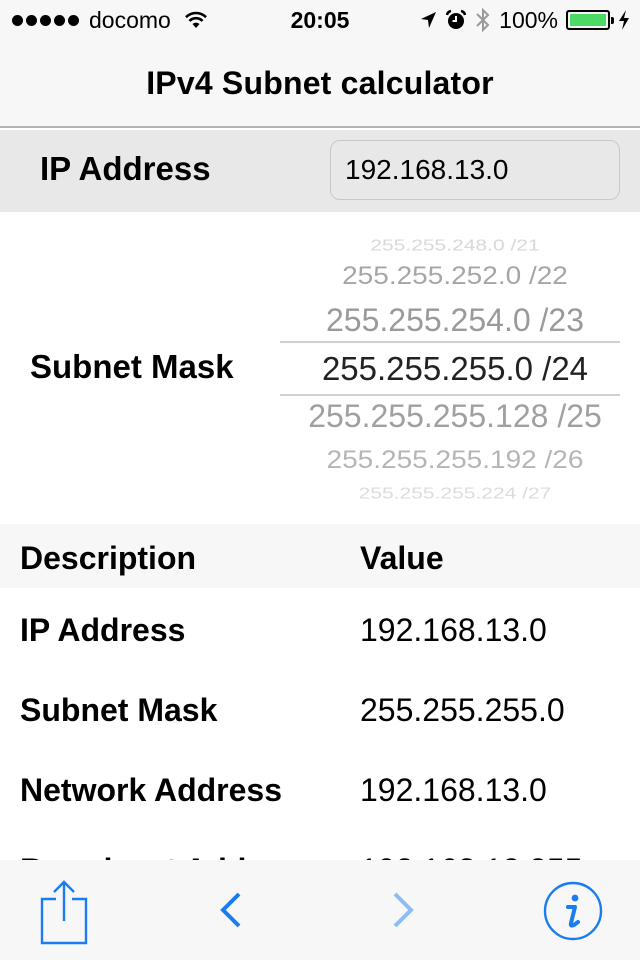  What do you see at coordinates (455, 460) in the screenshot?
I see `picker-option: 255.255.255.192 /26` at bounding box center [455, 460].